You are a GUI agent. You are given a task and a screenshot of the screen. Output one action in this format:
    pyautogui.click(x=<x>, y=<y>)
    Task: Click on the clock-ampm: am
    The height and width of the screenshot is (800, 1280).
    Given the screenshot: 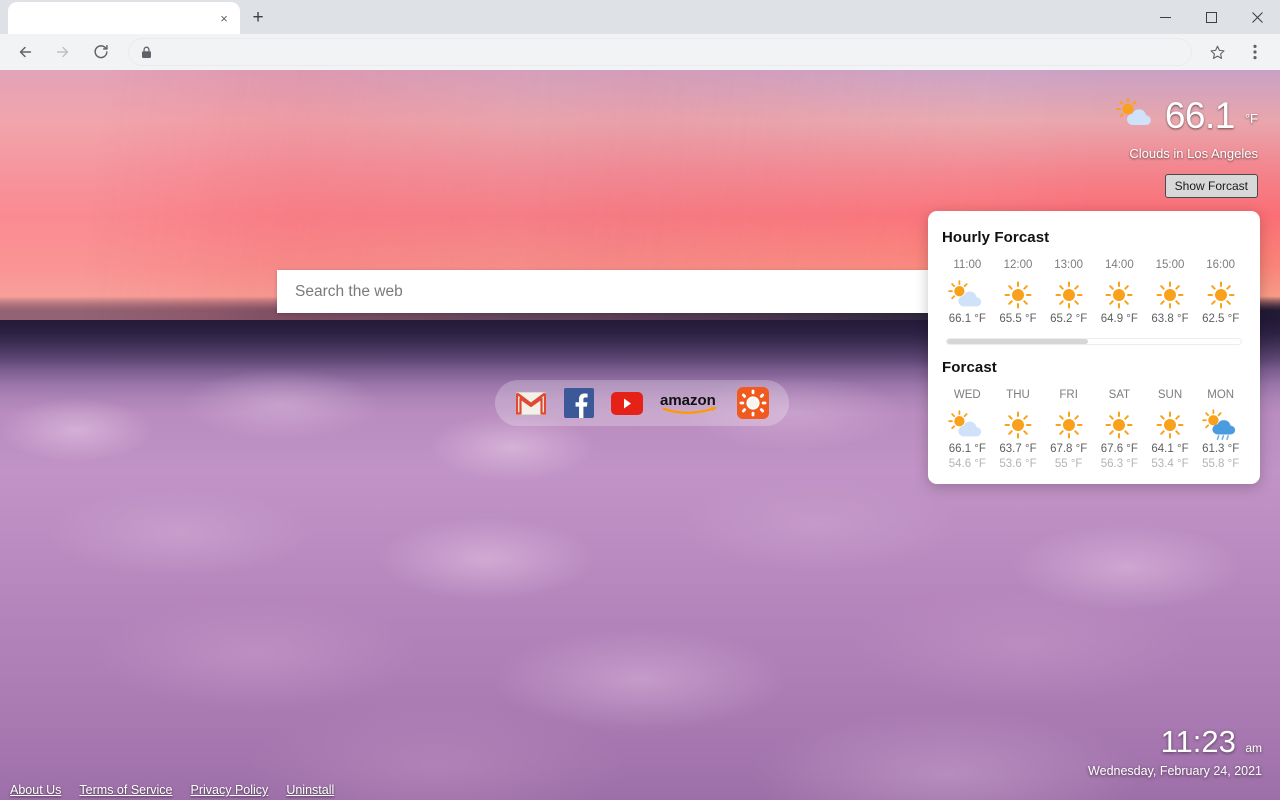 What is the action you would take?
    pyautogui.click(x=1253, y=748)
    